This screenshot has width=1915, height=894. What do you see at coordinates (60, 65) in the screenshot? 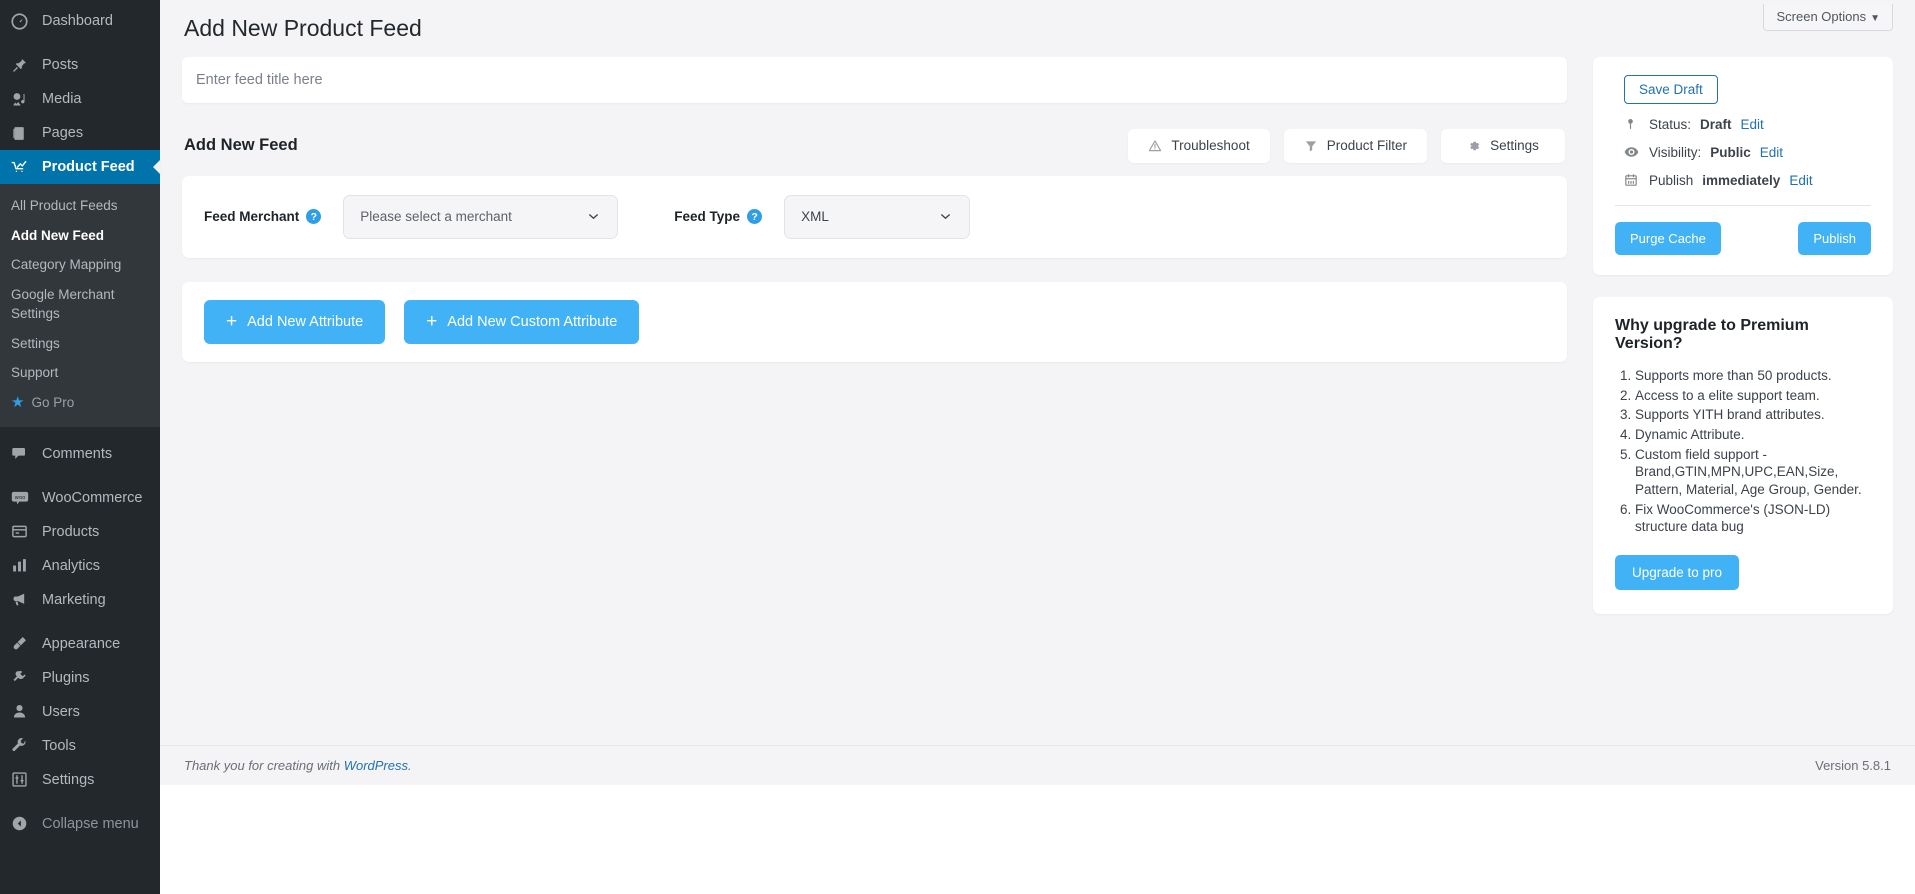
I see `sidebar-label: Posts` at bounding box center [60, 65].